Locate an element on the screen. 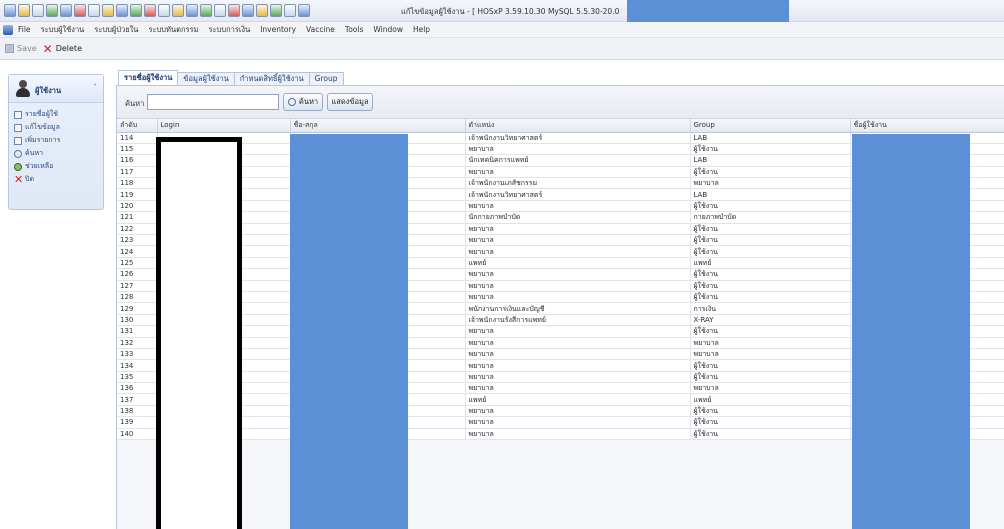  column-header: ชื่อผู้ใช้งาน is located at coordinates (927, 126).